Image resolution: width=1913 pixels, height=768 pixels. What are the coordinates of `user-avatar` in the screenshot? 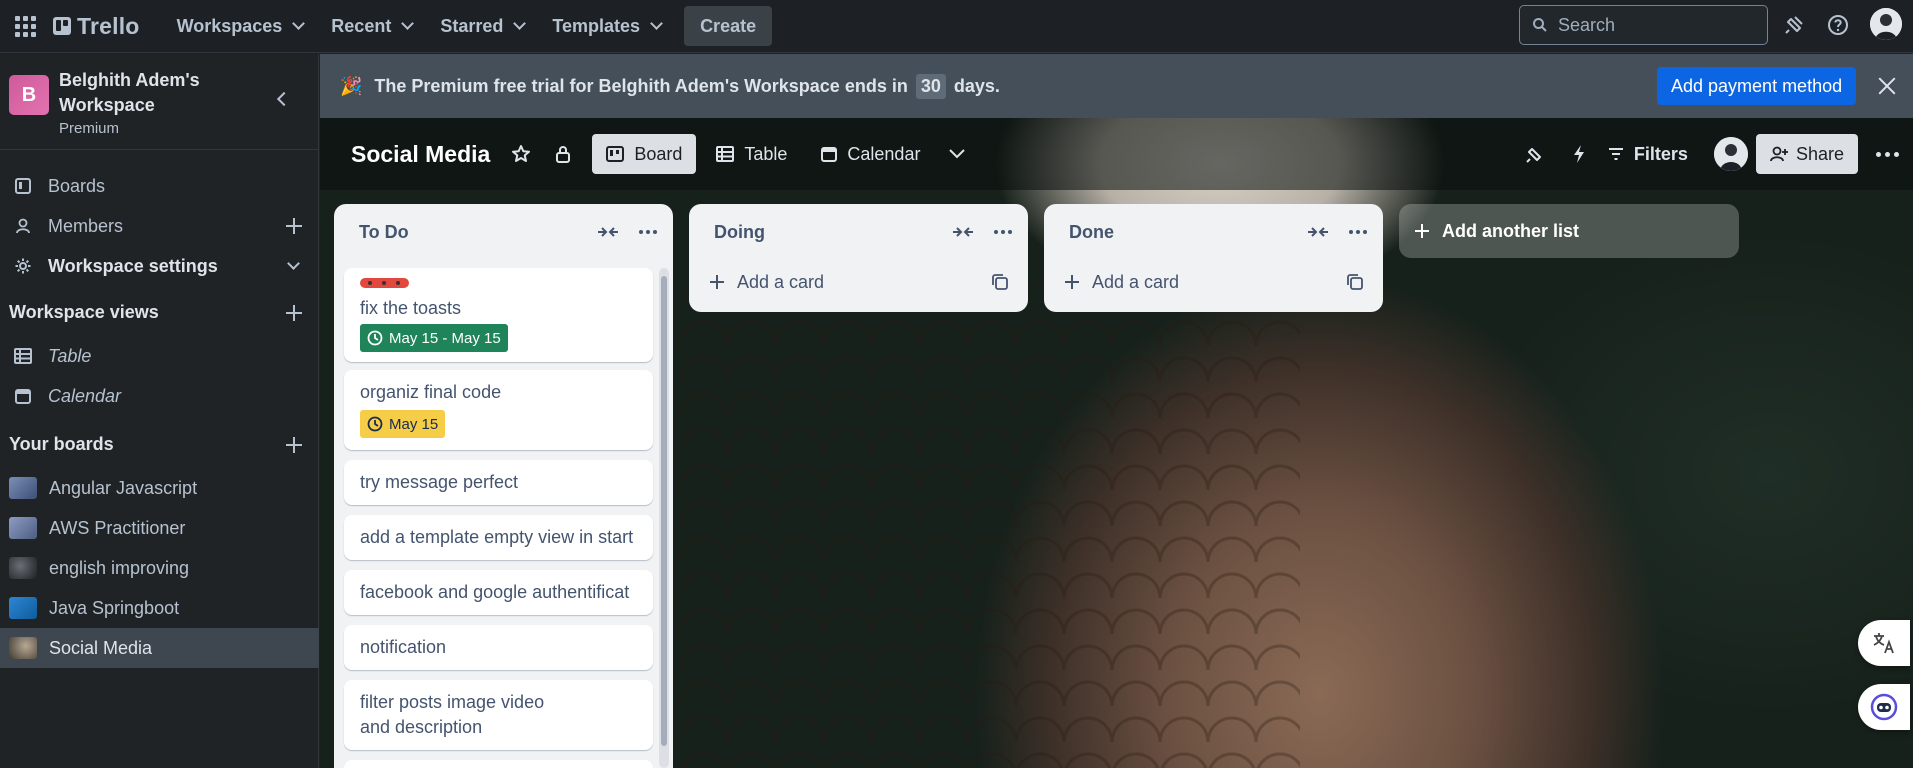 It's located at (1886, 24).